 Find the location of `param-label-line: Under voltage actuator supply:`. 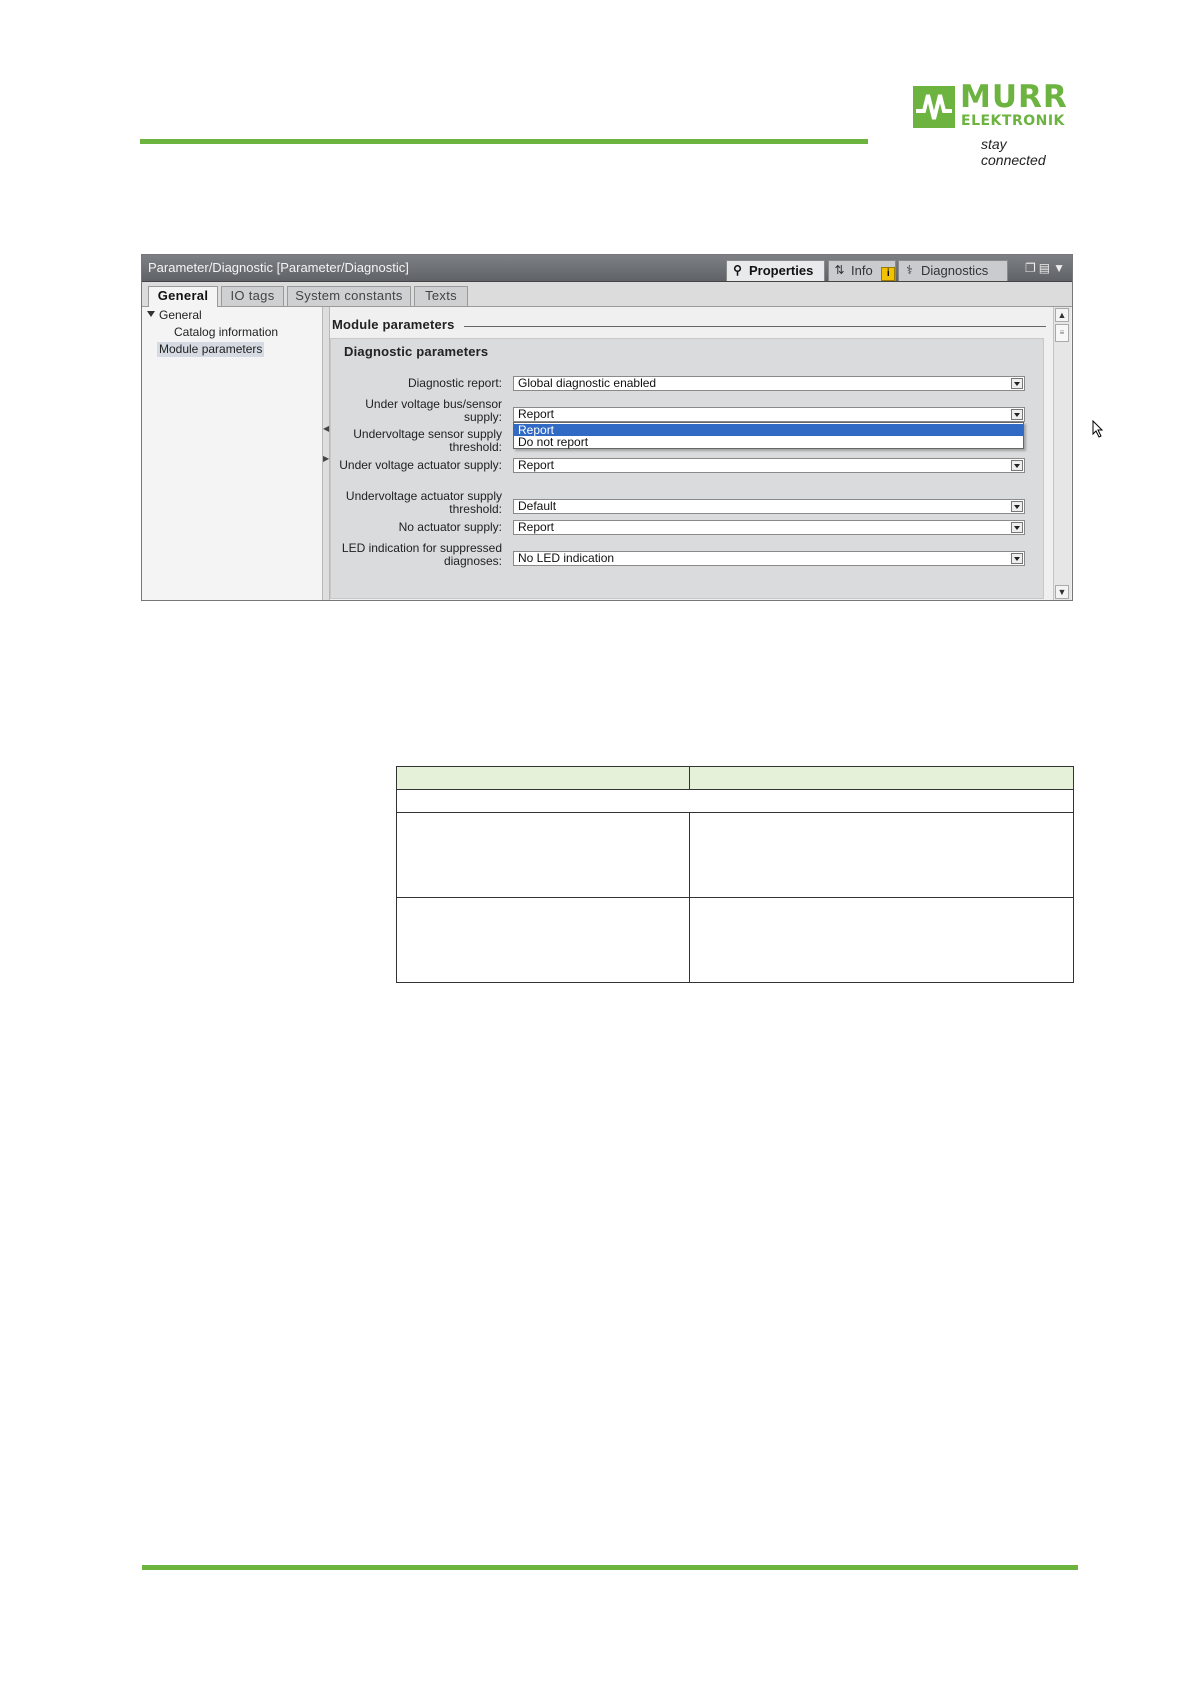

param-label-line: Under voltage actuator supply: is located at coordinates (420, 465).